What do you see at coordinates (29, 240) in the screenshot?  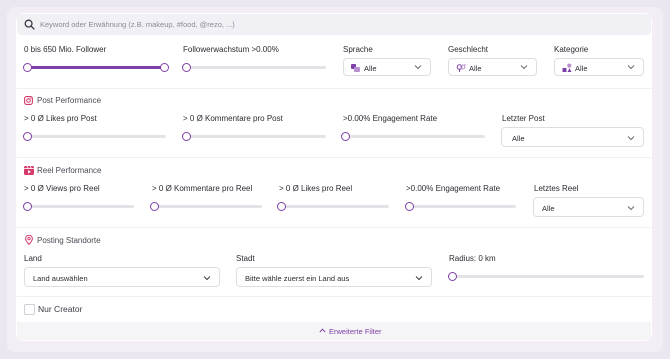 I see `map-pin-icon` at bounding box center [29, 240].